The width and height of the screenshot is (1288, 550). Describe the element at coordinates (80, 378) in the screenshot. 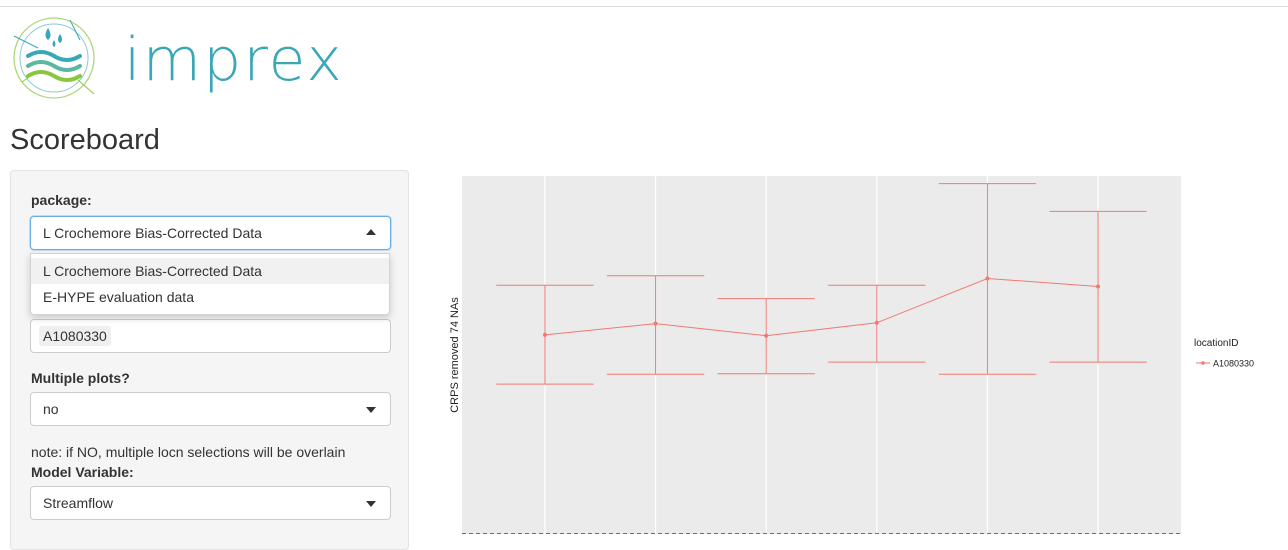

I see `multiple-plots-label: Multiple plots?` at that location.